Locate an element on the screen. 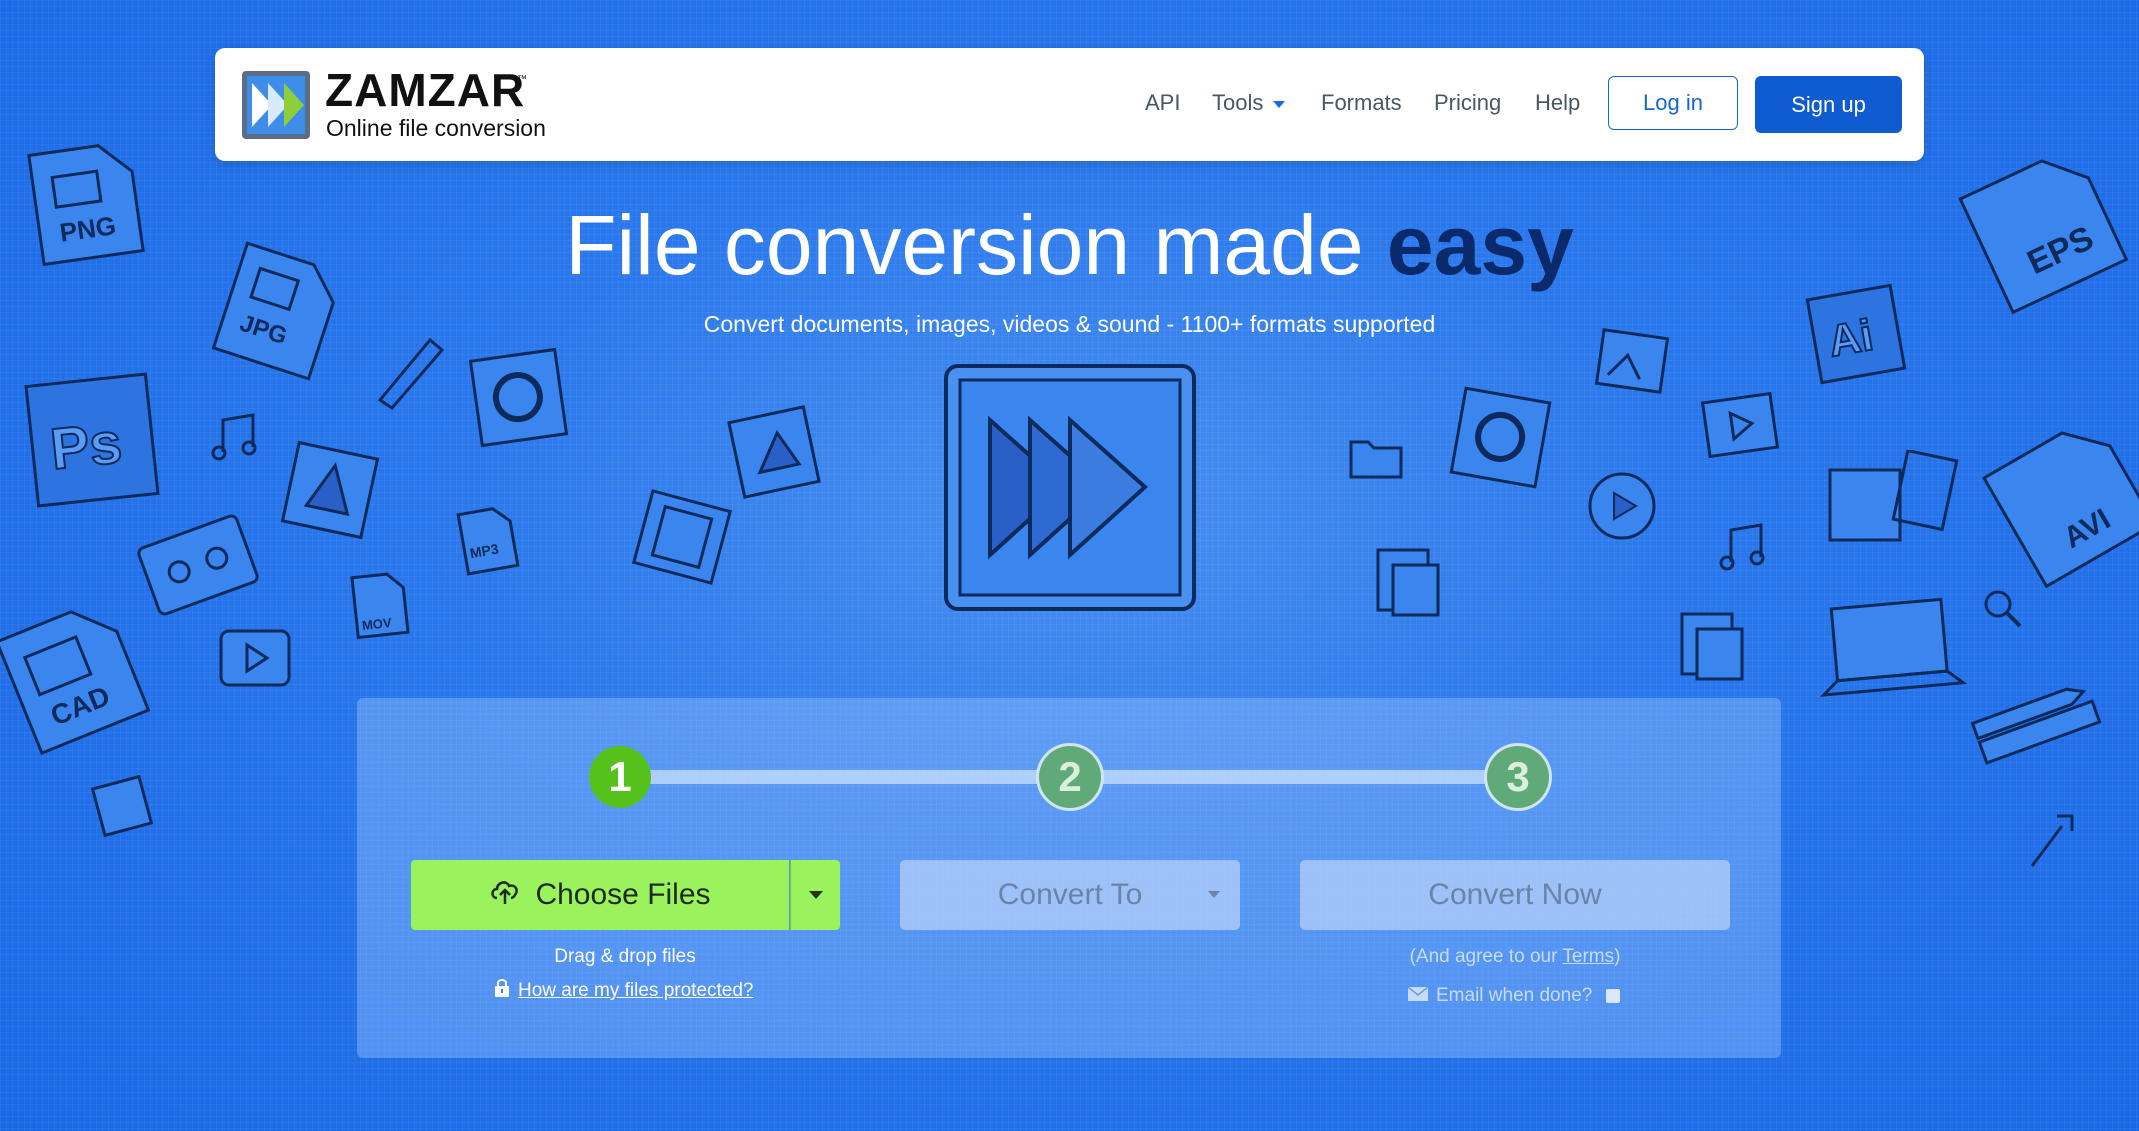 The height and width of the screenshot is (1131, 2139). cassette-icon is located at coordinates (198, 565).